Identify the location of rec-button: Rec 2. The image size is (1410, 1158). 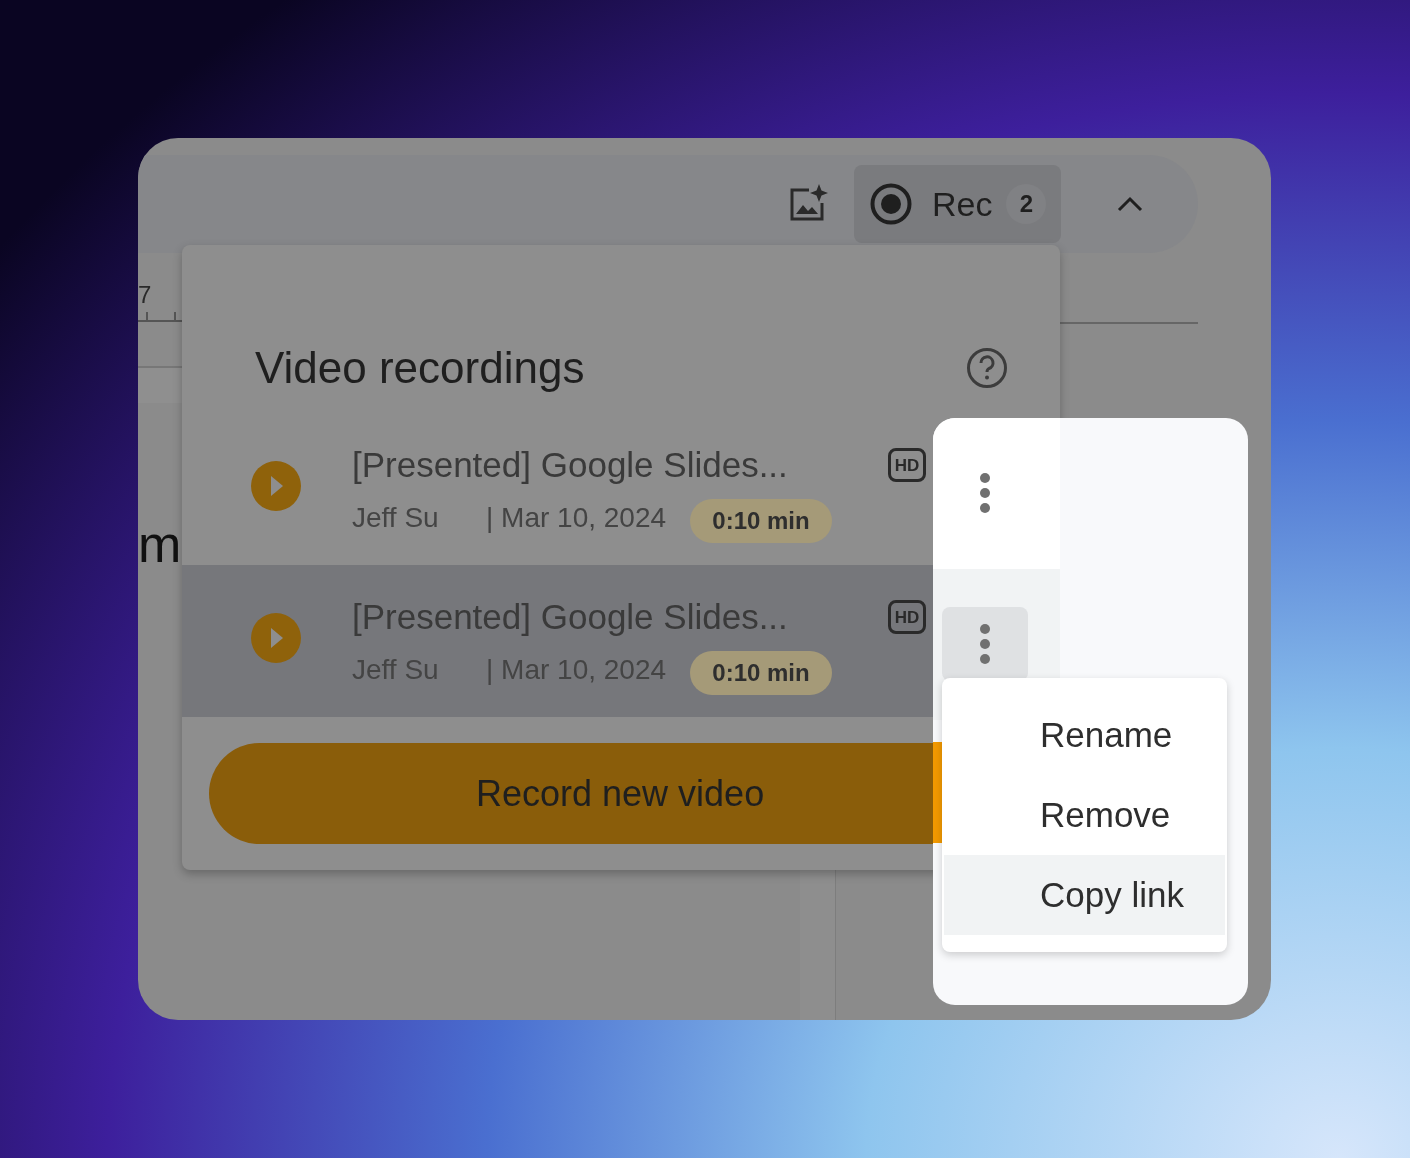
(957, 204).